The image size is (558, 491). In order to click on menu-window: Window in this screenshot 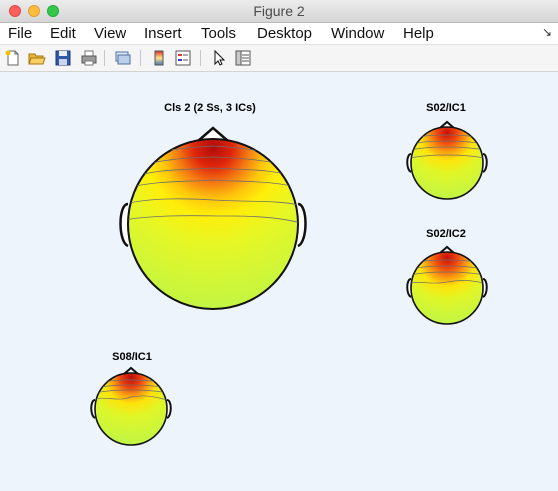, I will do `click(357, 33)`.